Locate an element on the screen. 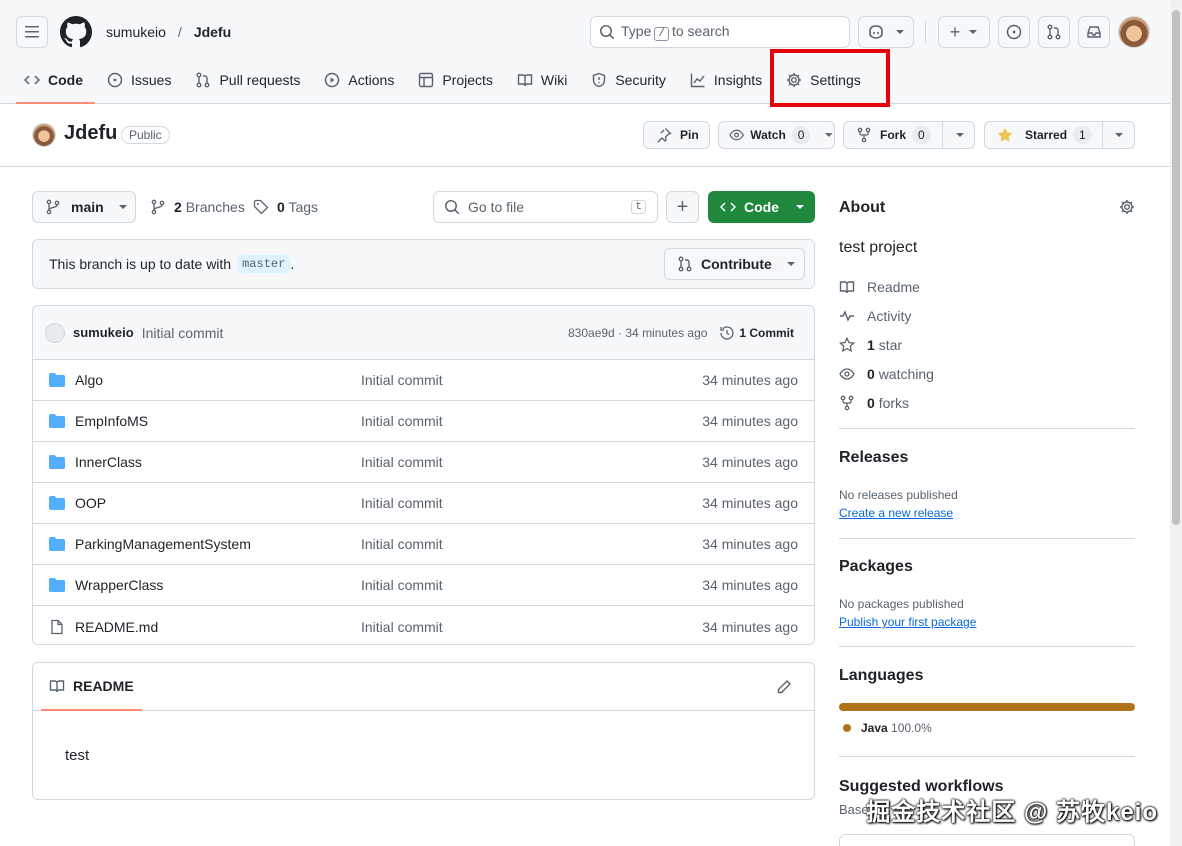 Image resolution: width=1182 pixels, height=846 pixels. copilot-button is located at coordinates (886, 32).